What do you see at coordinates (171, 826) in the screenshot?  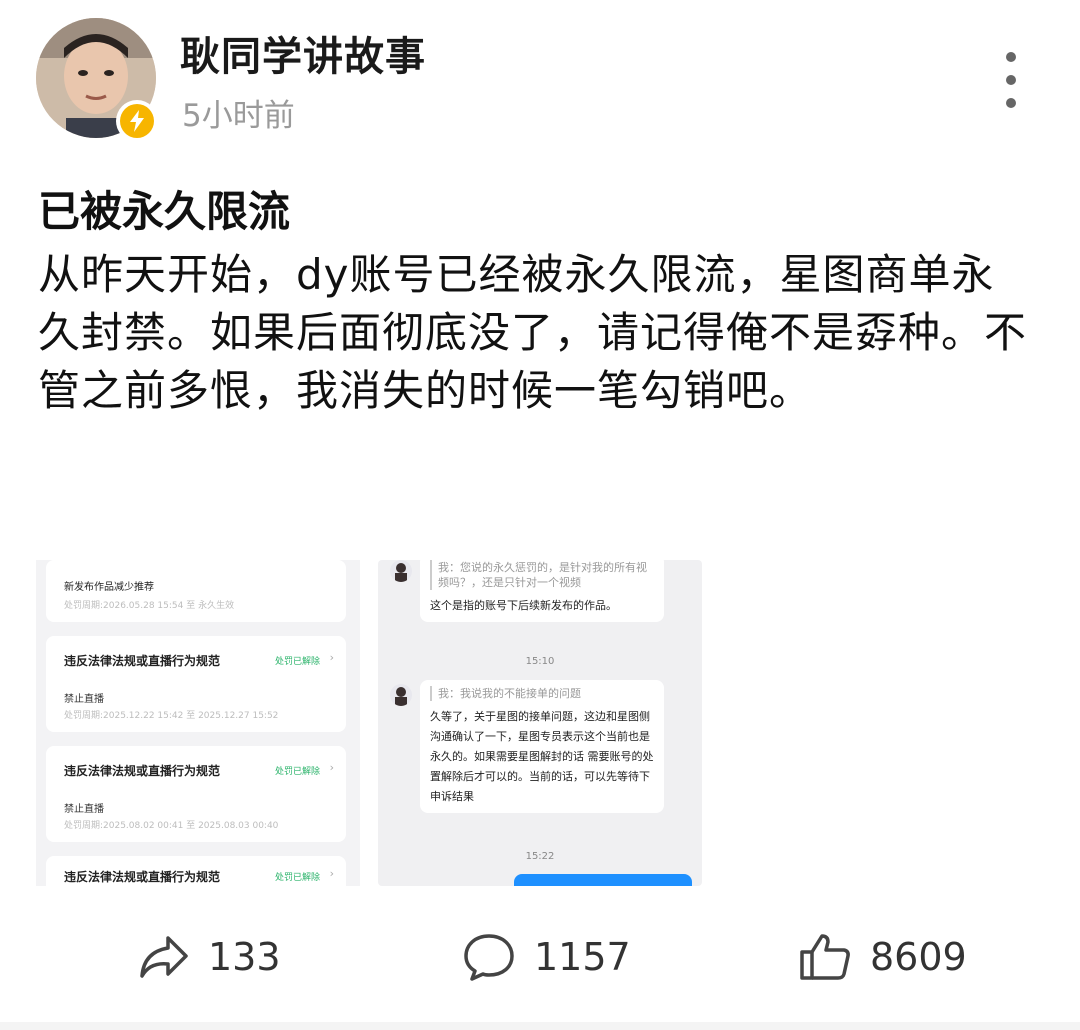 I see `penalty-period: 处罚周期:2025.08.02 00:41 至 2025.08.03 00:40` at bounding box center [171, 826].